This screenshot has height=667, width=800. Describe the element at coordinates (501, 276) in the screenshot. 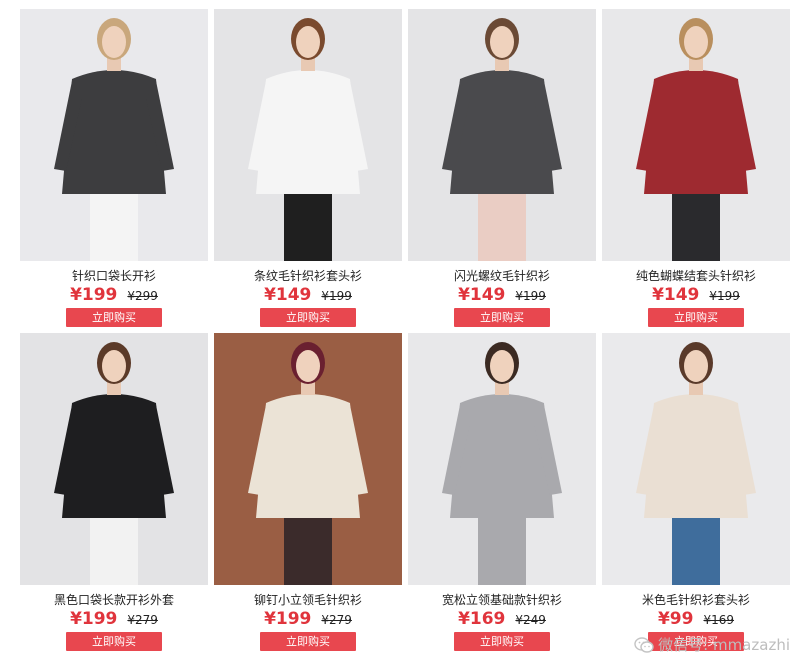

I see `product-name: 闪光螺纹毛针织衫` at that location.